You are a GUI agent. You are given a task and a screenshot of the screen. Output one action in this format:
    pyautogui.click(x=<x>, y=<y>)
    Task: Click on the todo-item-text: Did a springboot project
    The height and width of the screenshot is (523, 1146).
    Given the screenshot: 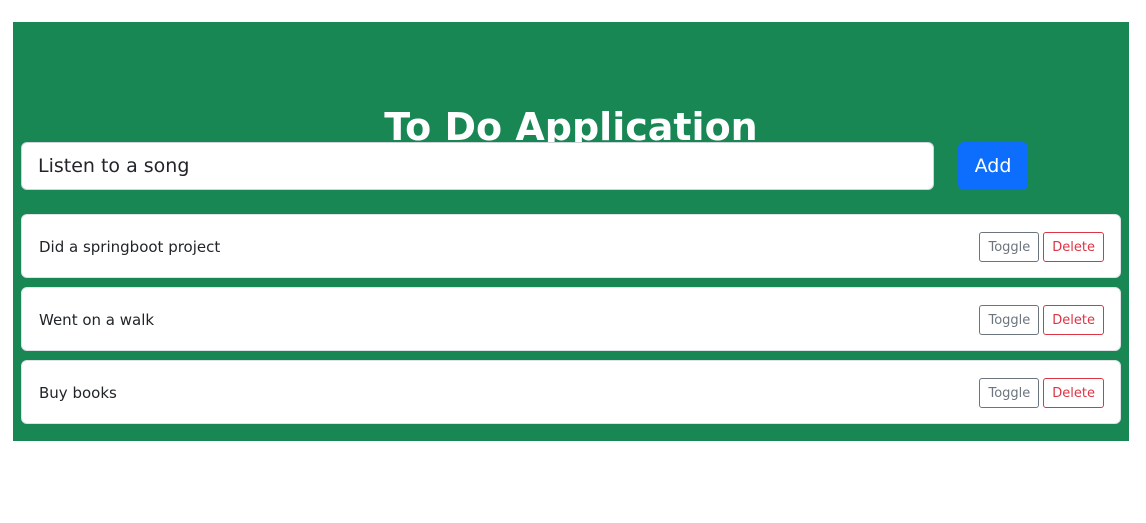 What is the action you would take?
    pyautogui.click(x=130, y=247)
    